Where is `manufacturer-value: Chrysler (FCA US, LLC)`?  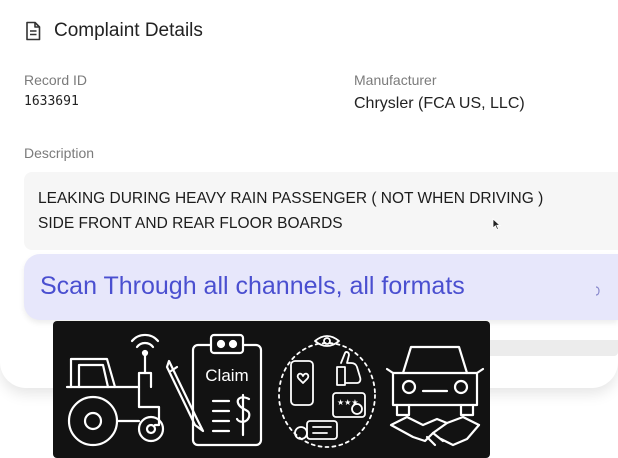 manufacturer-value: Chrysler (FCA US, LLC) is located at coordinates (439, 103).